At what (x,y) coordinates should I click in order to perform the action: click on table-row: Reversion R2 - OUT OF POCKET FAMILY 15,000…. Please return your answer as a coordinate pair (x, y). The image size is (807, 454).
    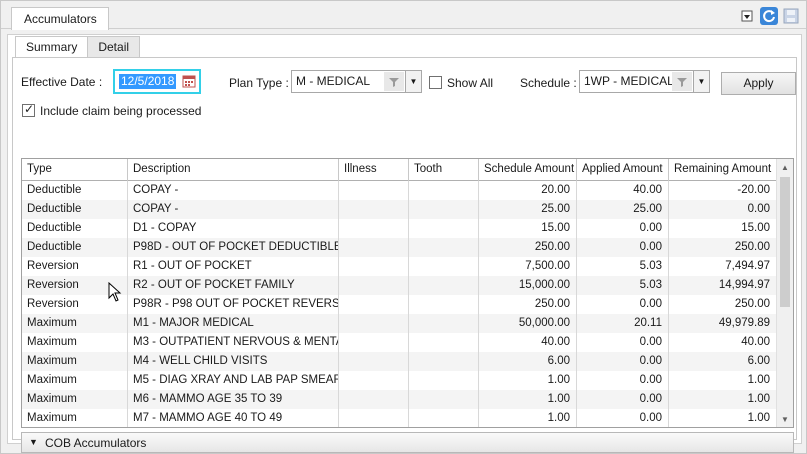
    Looking at the image, I should click on (399, 285).